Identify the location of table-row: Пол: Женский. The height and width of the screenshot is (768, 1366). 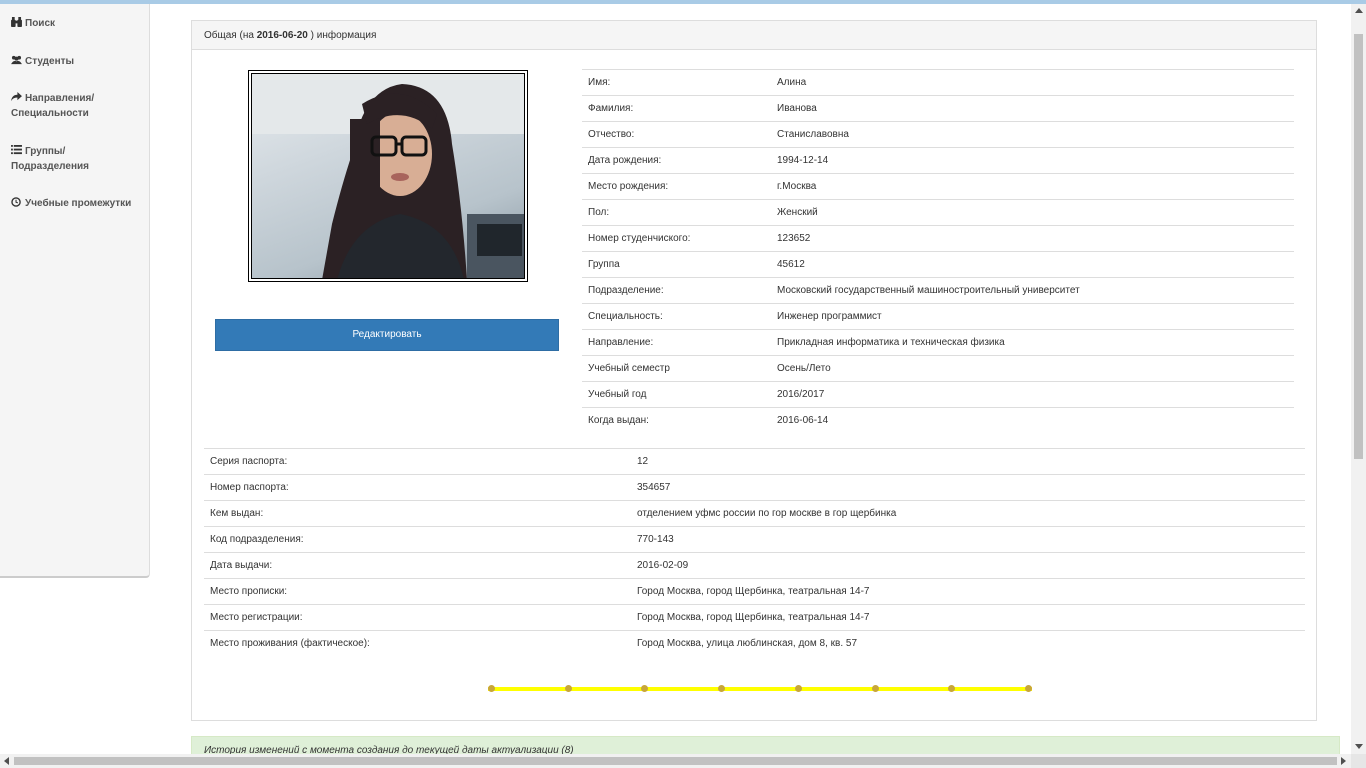
(938, 212).